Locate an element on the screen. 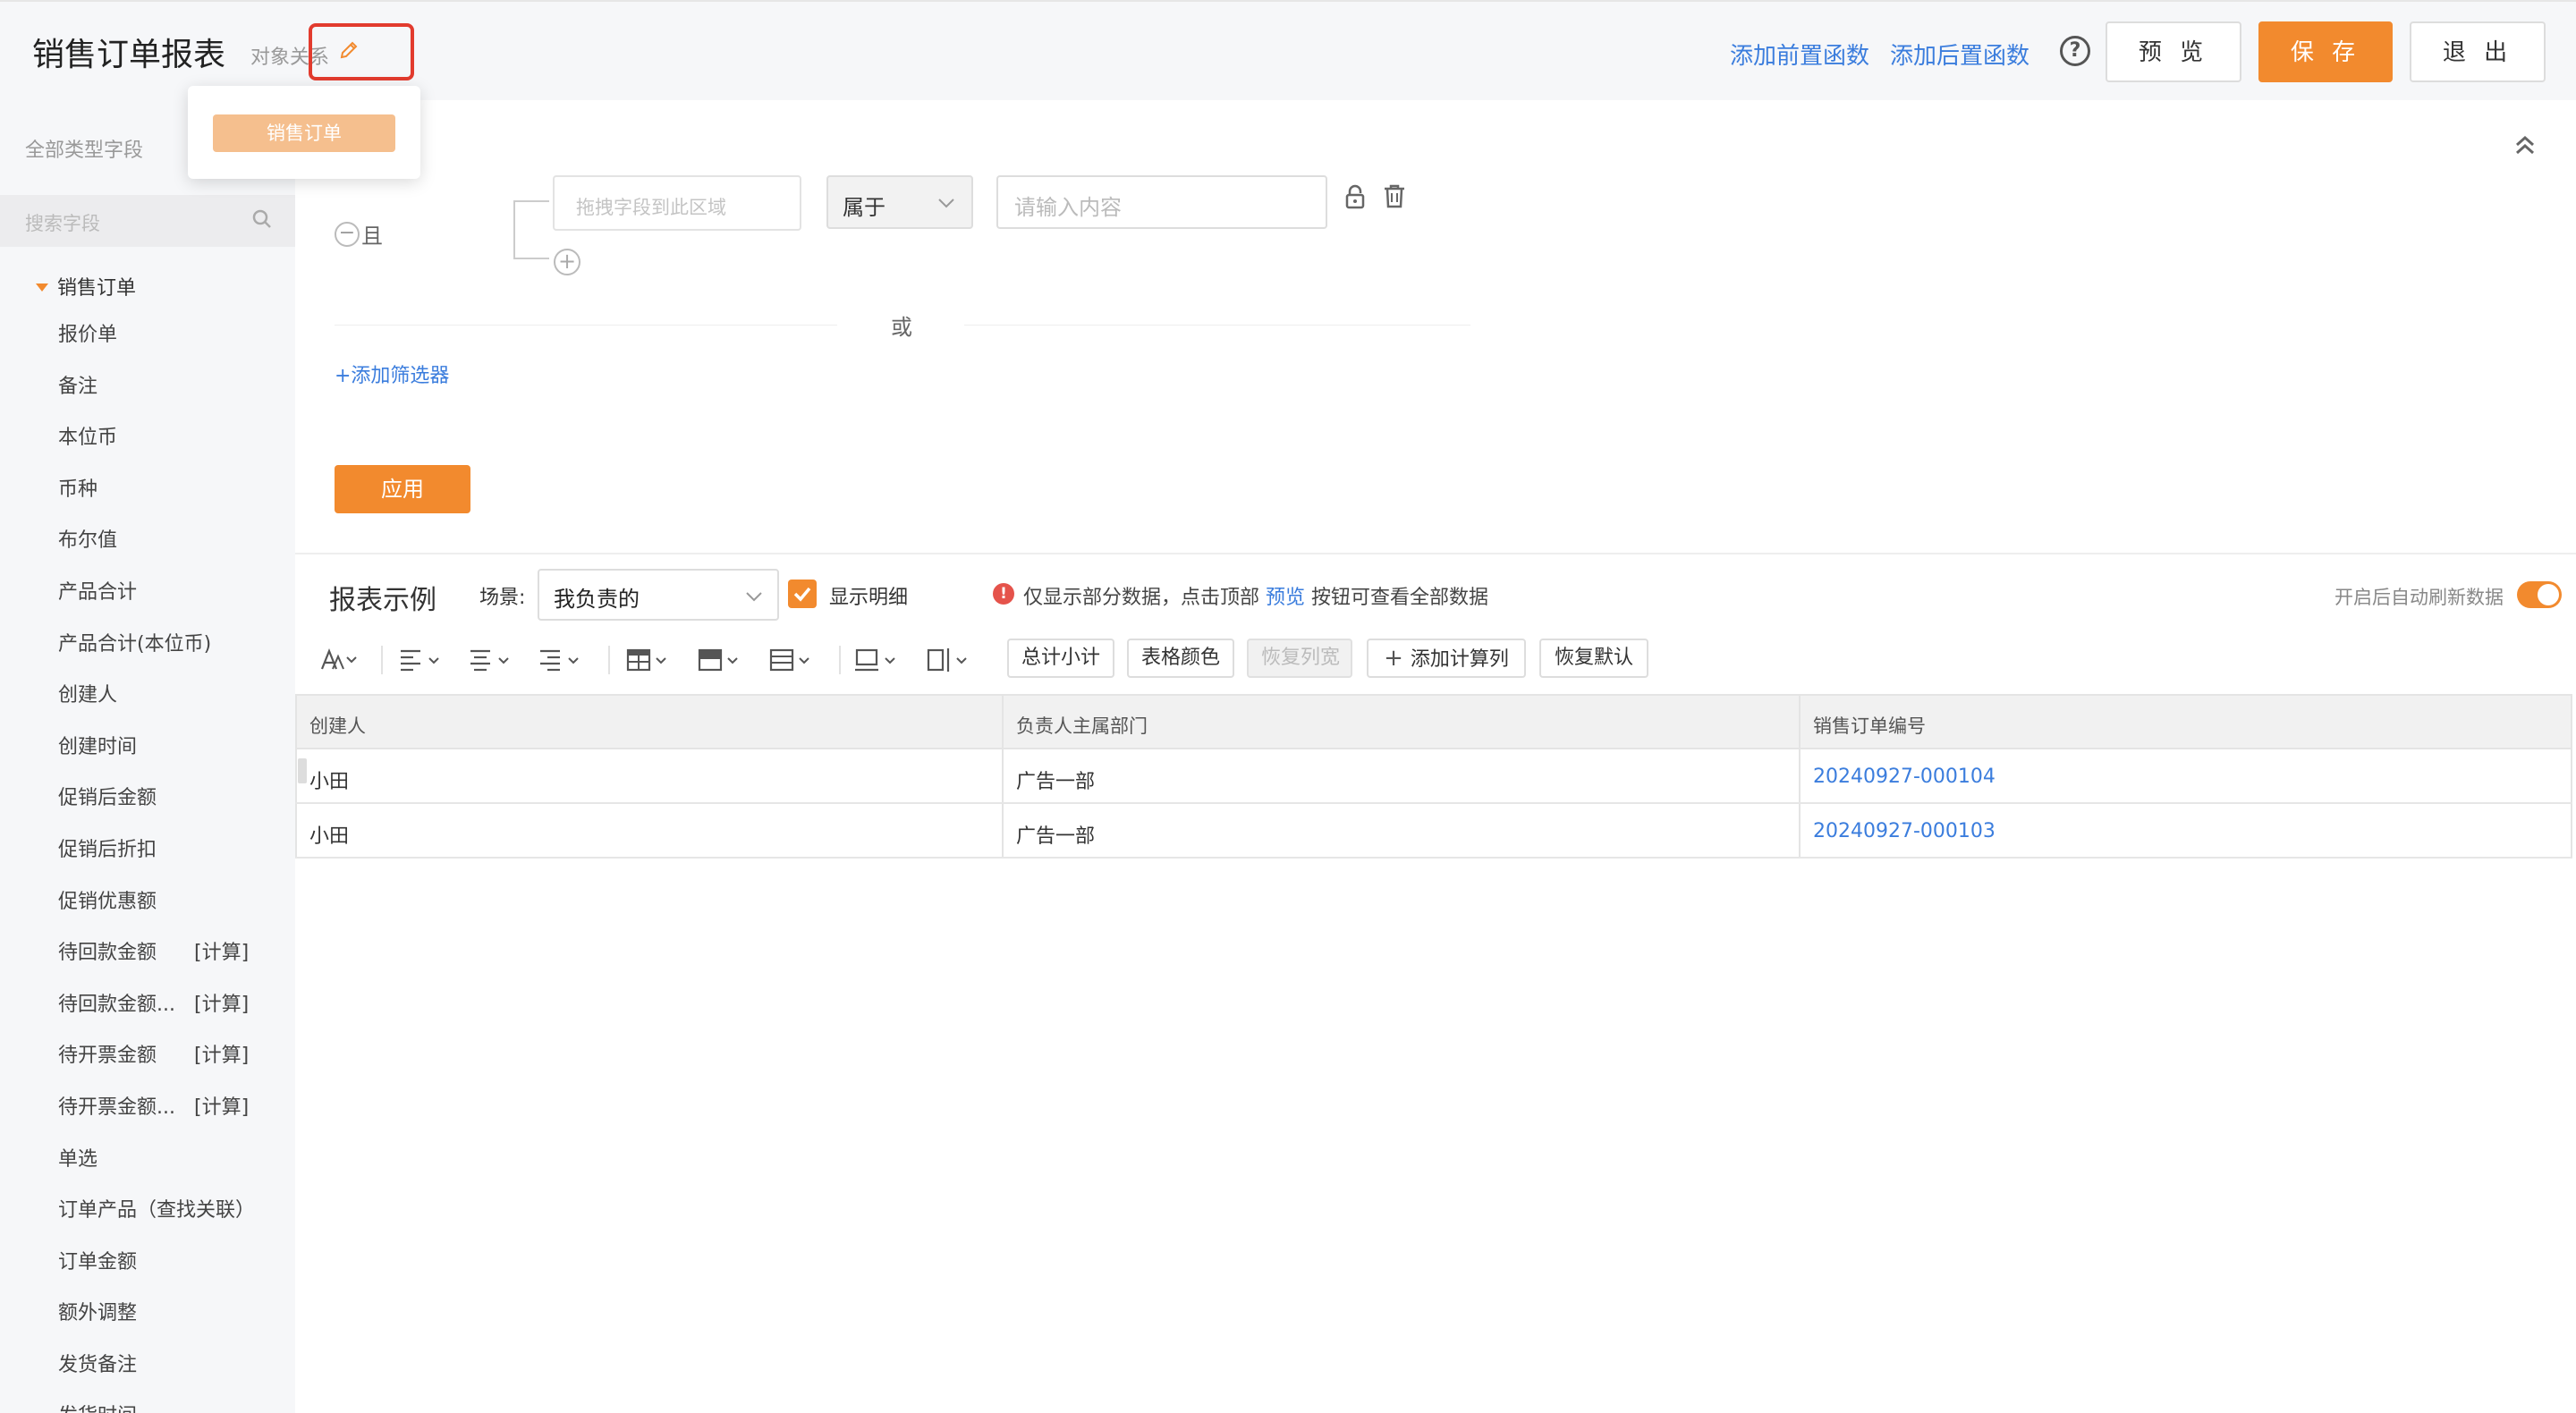 Image resolution: width=2576 pixels, height=1413 pixels. field-item: 待开票金额 [计算] is located at coordinates (170, 1065).